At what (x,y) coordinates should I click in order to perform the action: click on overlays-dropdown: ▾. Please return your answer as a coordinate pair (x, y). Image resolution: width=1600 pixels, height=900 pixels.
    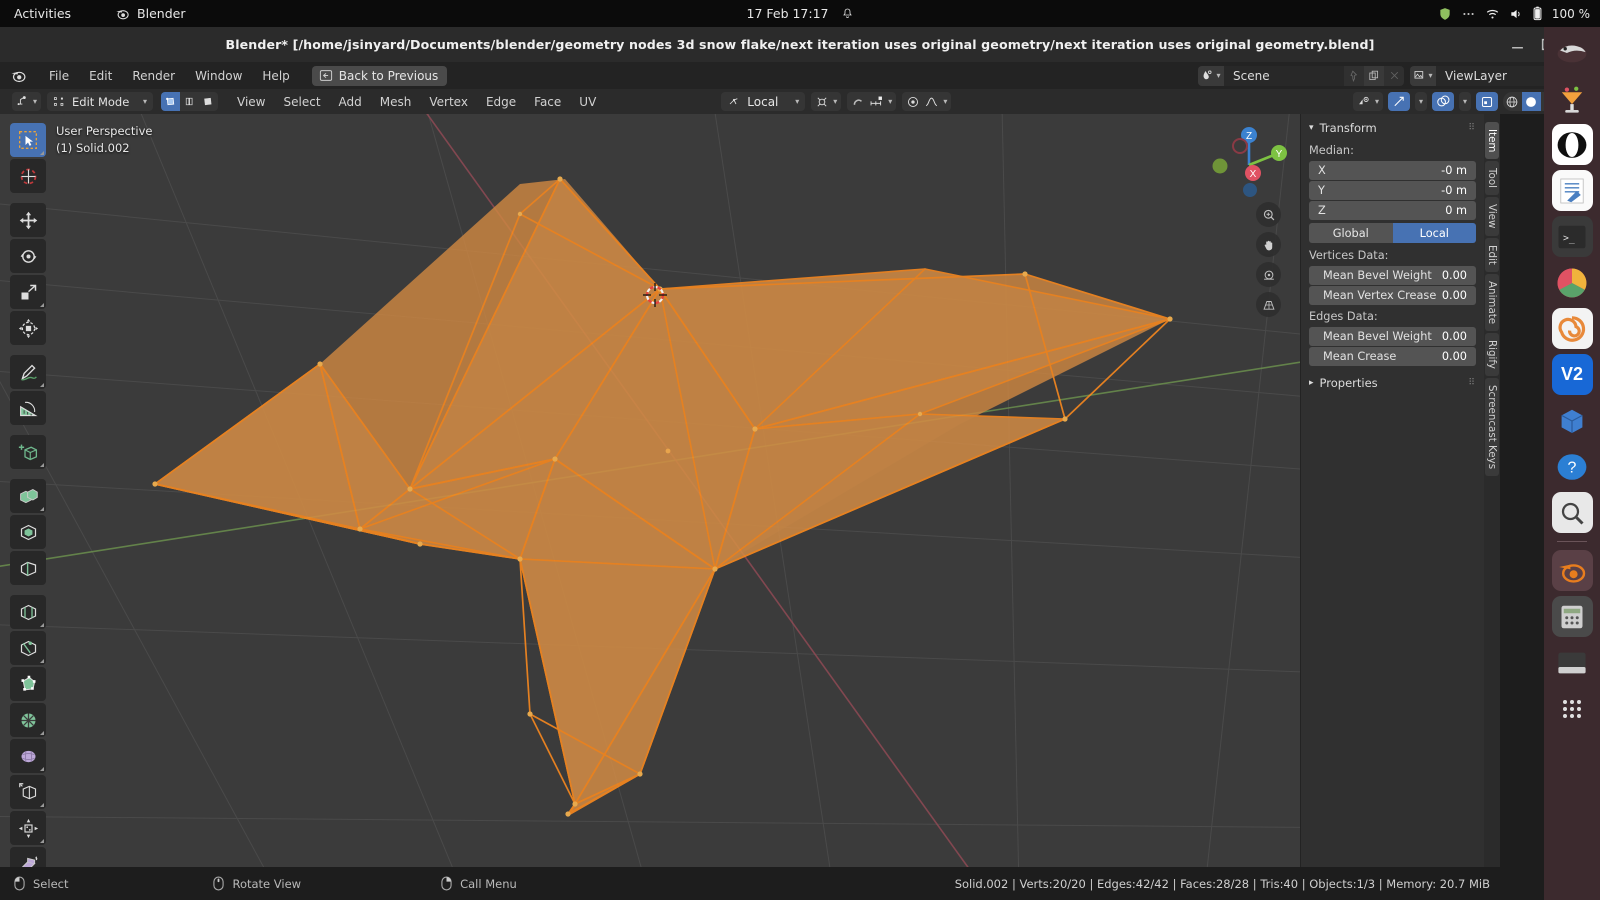
    Looking at the image, I should click on (1464, 101).